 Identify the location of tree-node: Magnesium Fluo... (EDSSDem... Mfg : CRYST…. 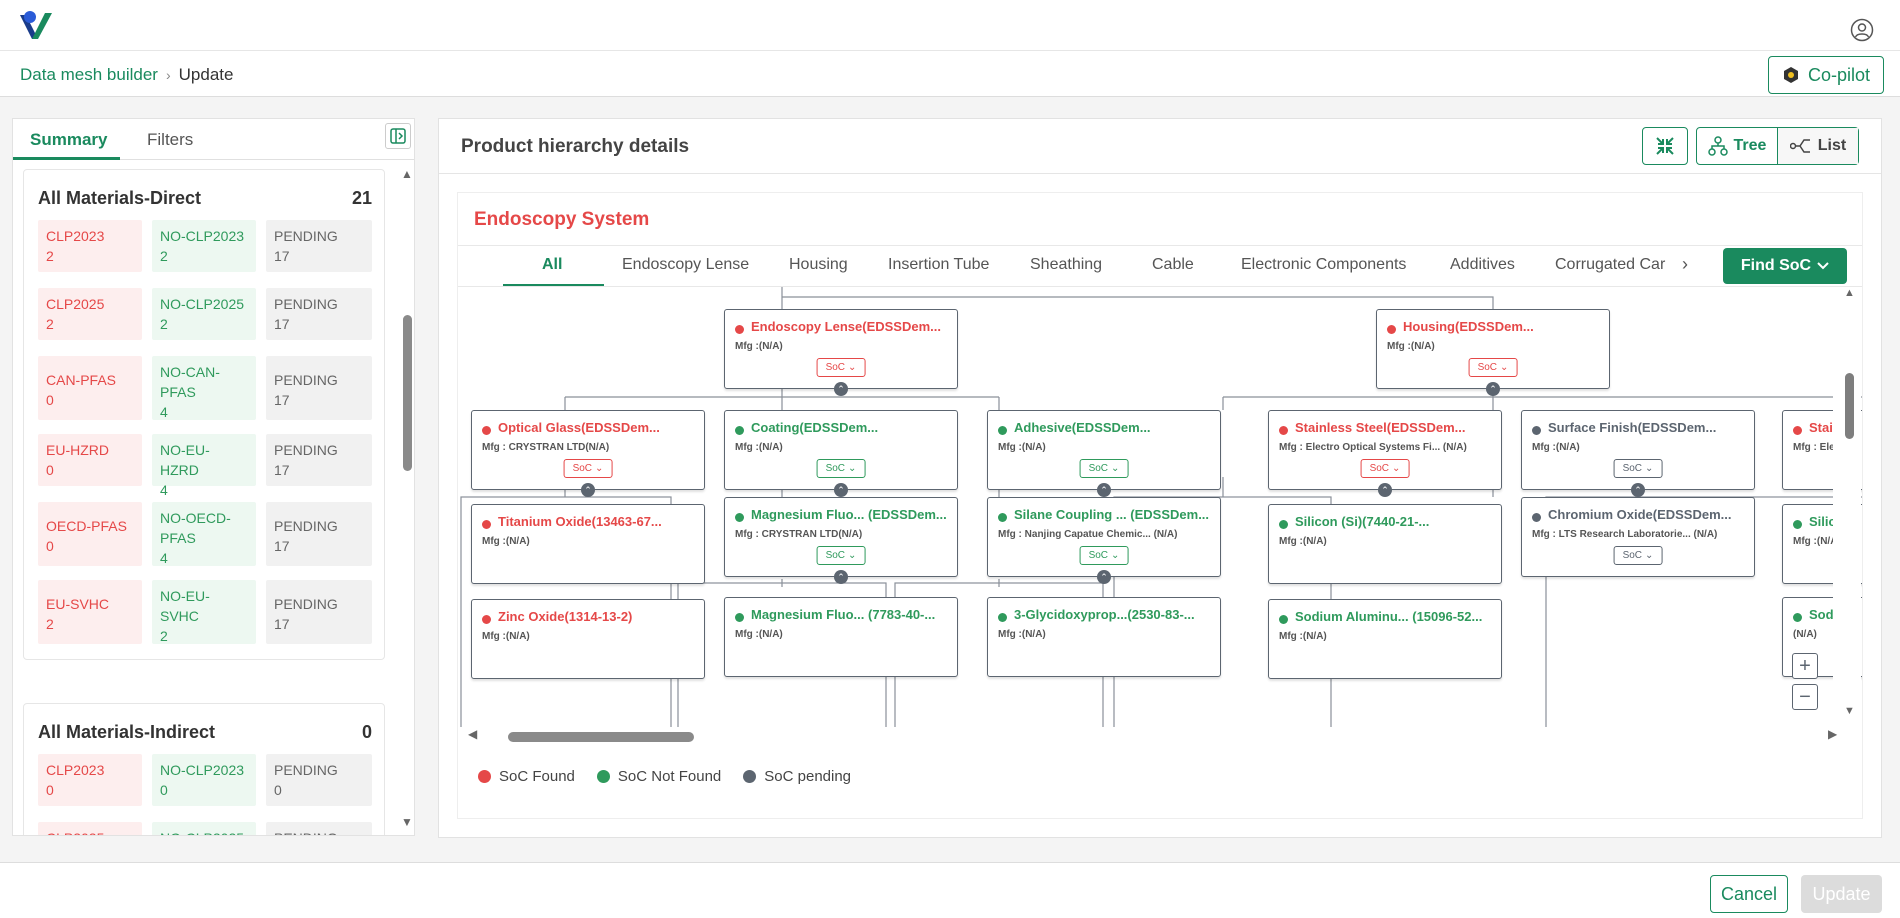
(841, 540).